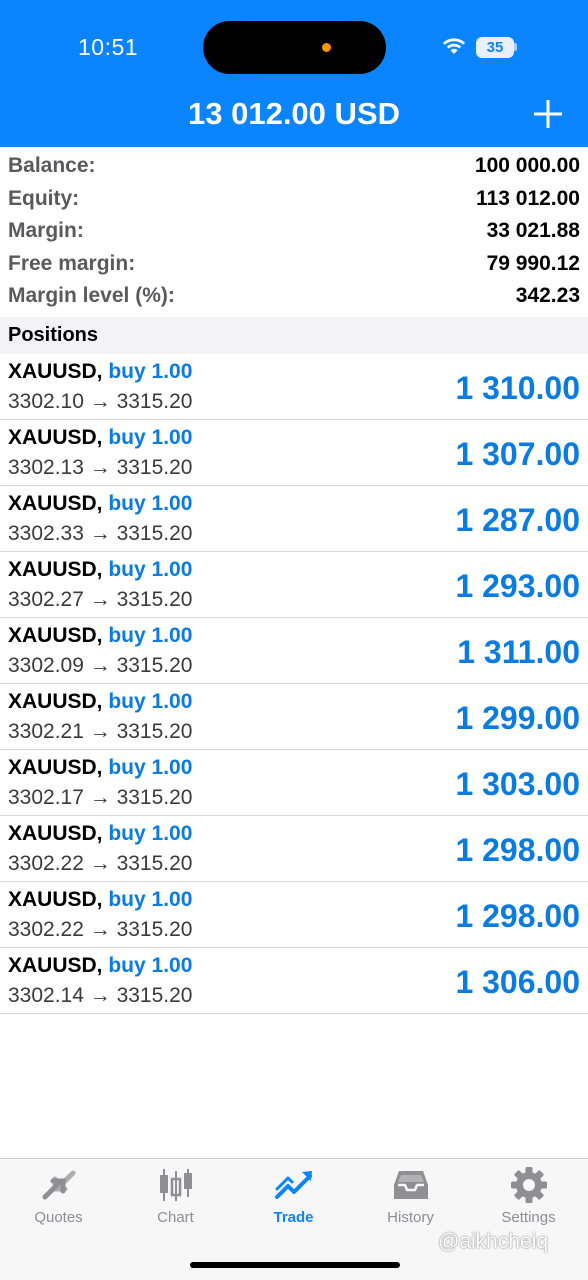  Describe the element at coordinates (294, 335) in the screenshot. I see `positions-section-header: Positions` at that location.